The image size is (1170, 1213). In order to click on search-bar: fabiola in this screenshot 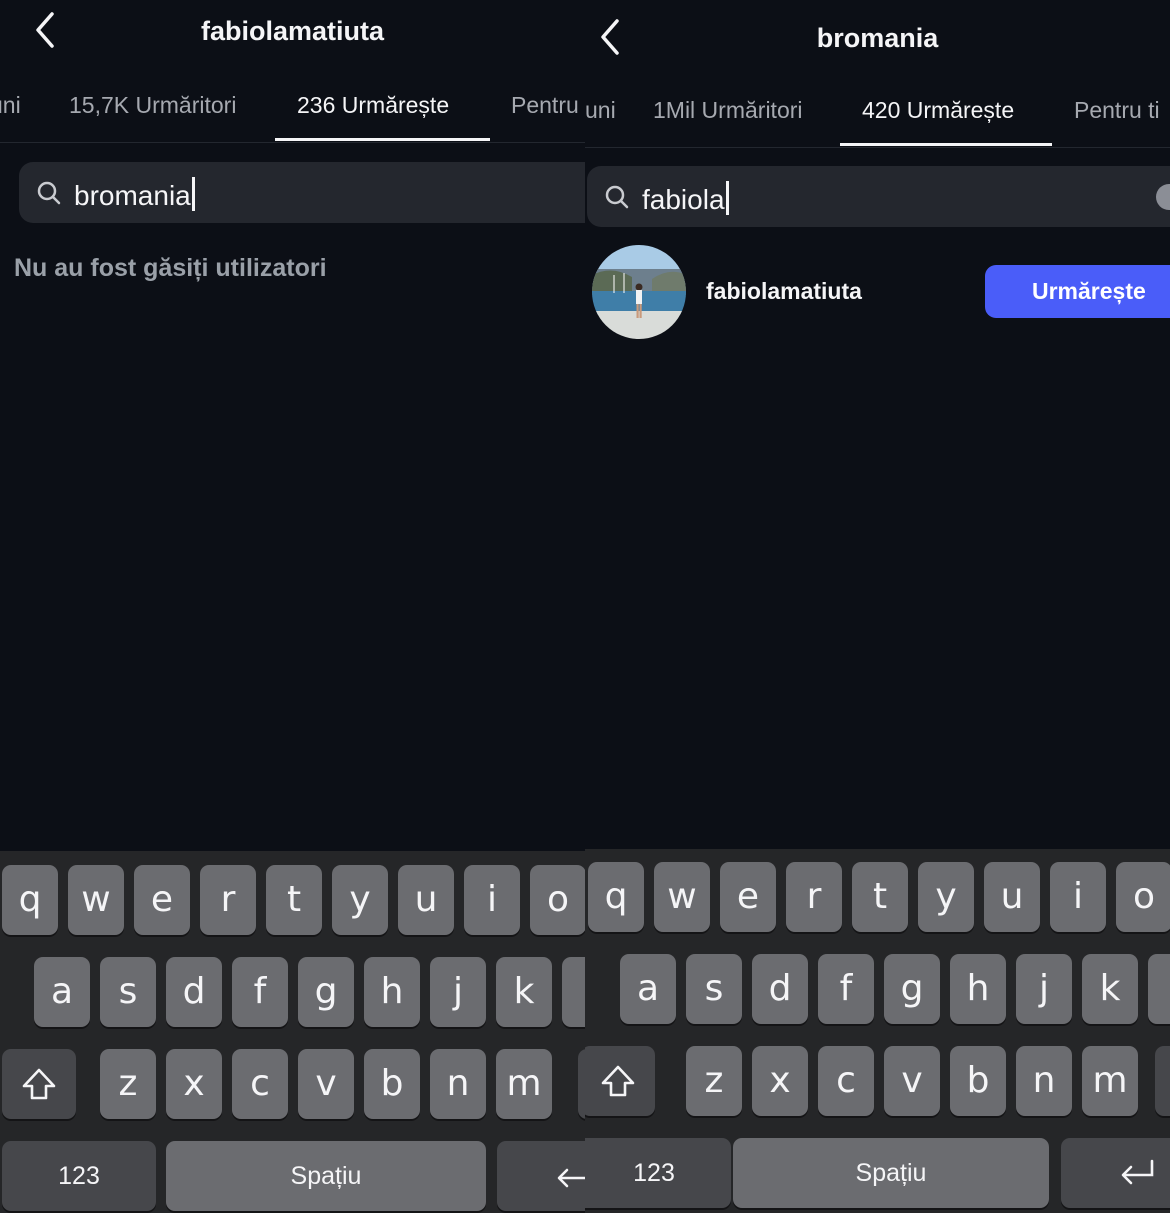, I will do `click(878, 196)`.